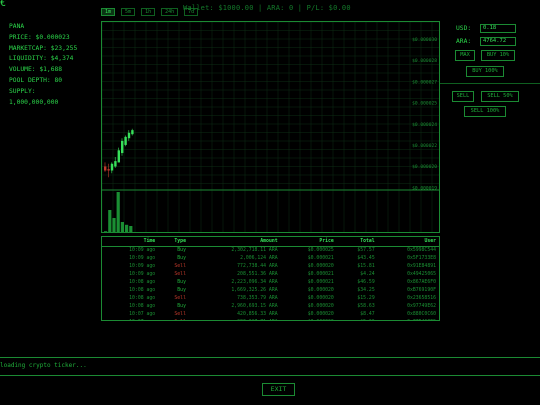 This screenshot has width=540, height=405. I want to click on ara-label: ARA:, so click(464, 41).